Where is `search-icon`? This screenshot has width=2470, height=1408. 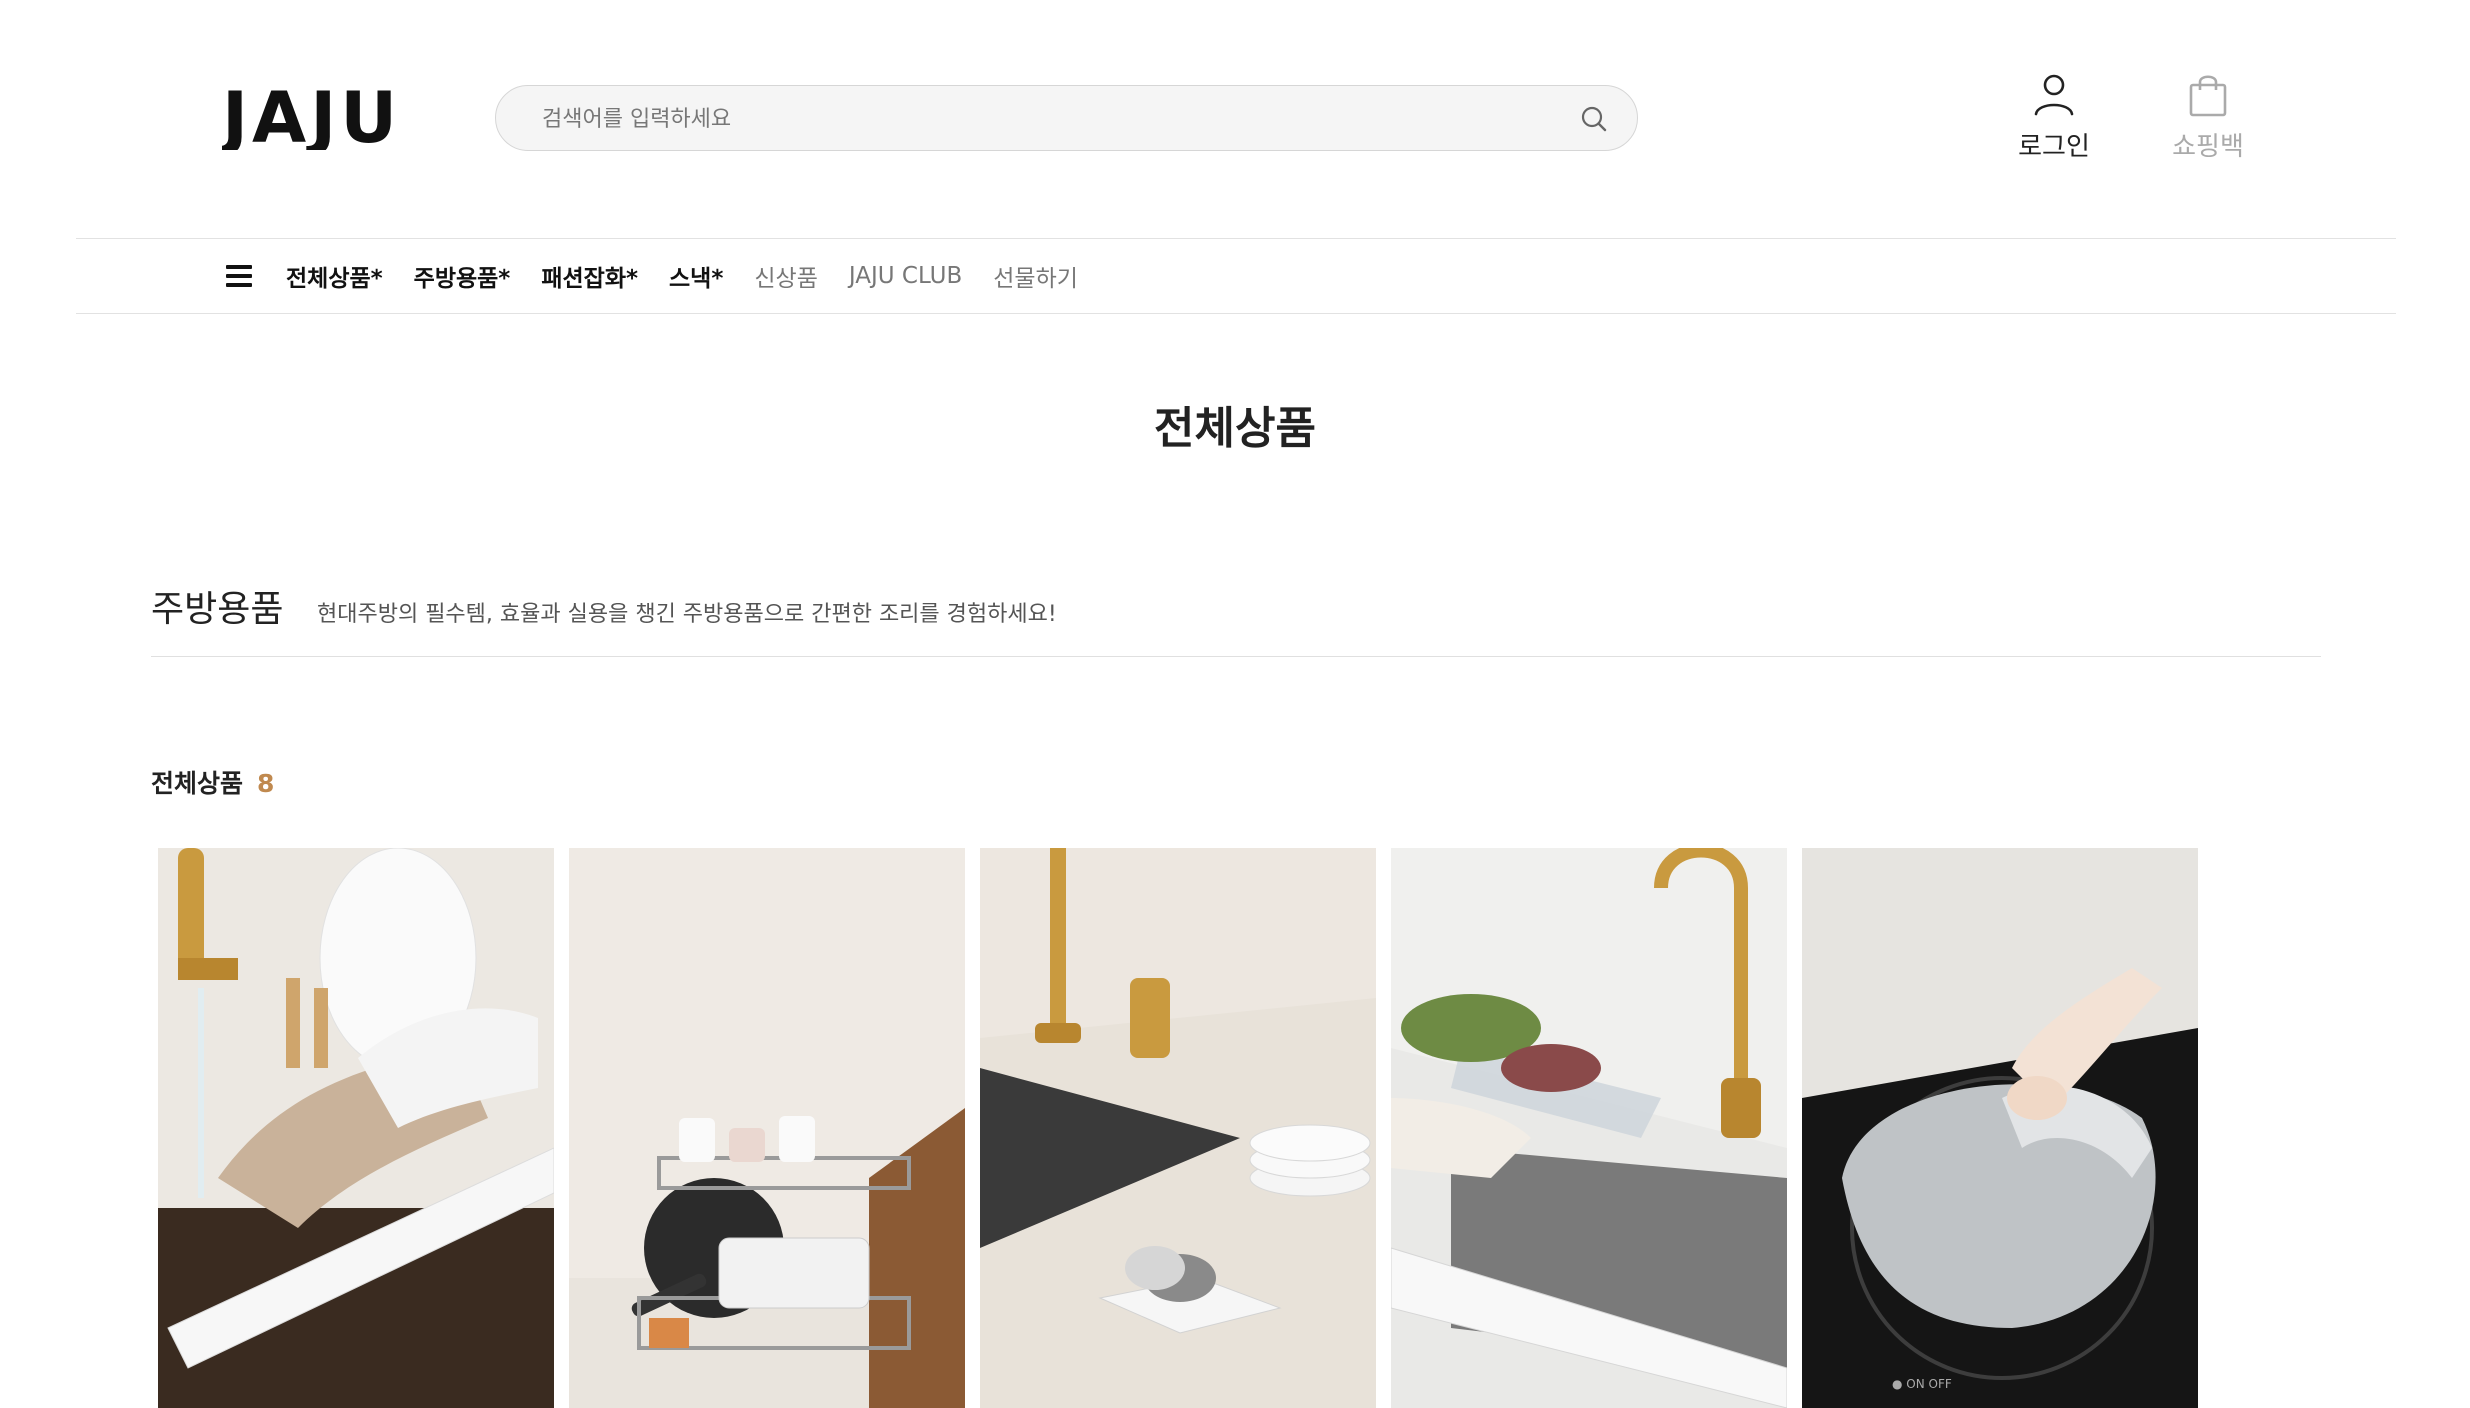 search-icon is located at coordinates (1594, 119).